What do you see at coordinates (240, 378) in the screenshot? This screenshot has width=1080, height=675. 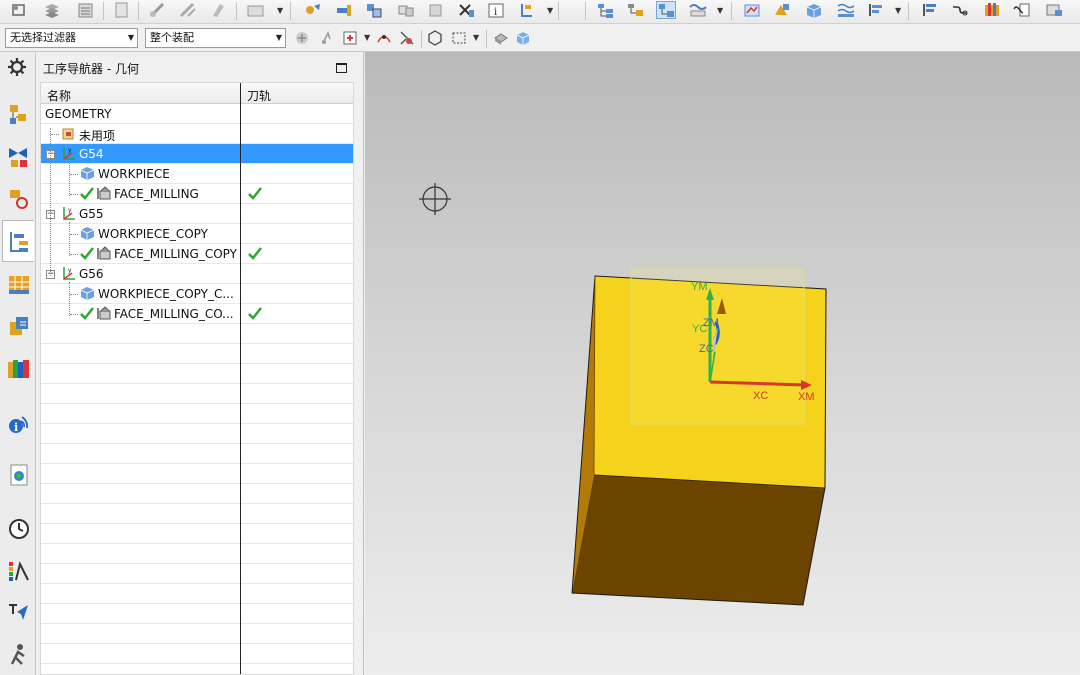 I see `column-divider` at bounding box center [240, 378].